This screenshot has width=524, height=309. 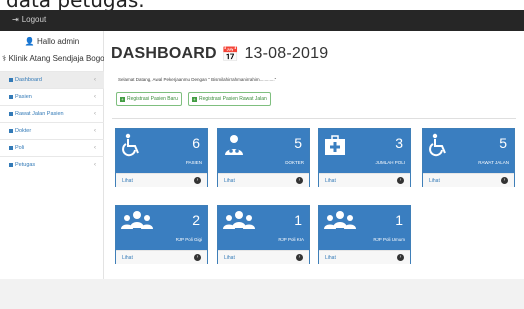 I want to click on stat-card-poli: 3 JUMLAH POLI Lihat ›, so click(x=364, y=157).